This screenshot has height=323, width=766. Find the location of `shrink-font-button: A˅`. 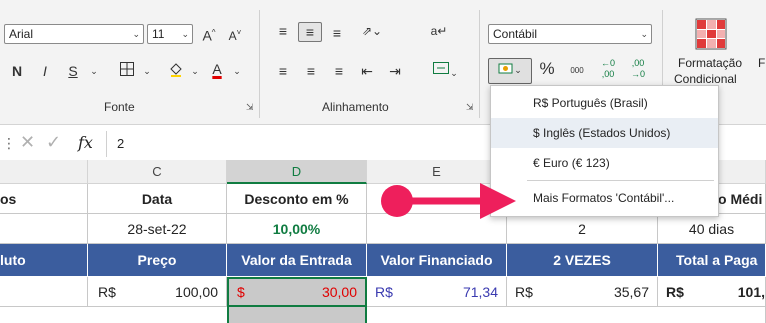

shrink-font-button: A˅ is located at coordinates (235, 34).